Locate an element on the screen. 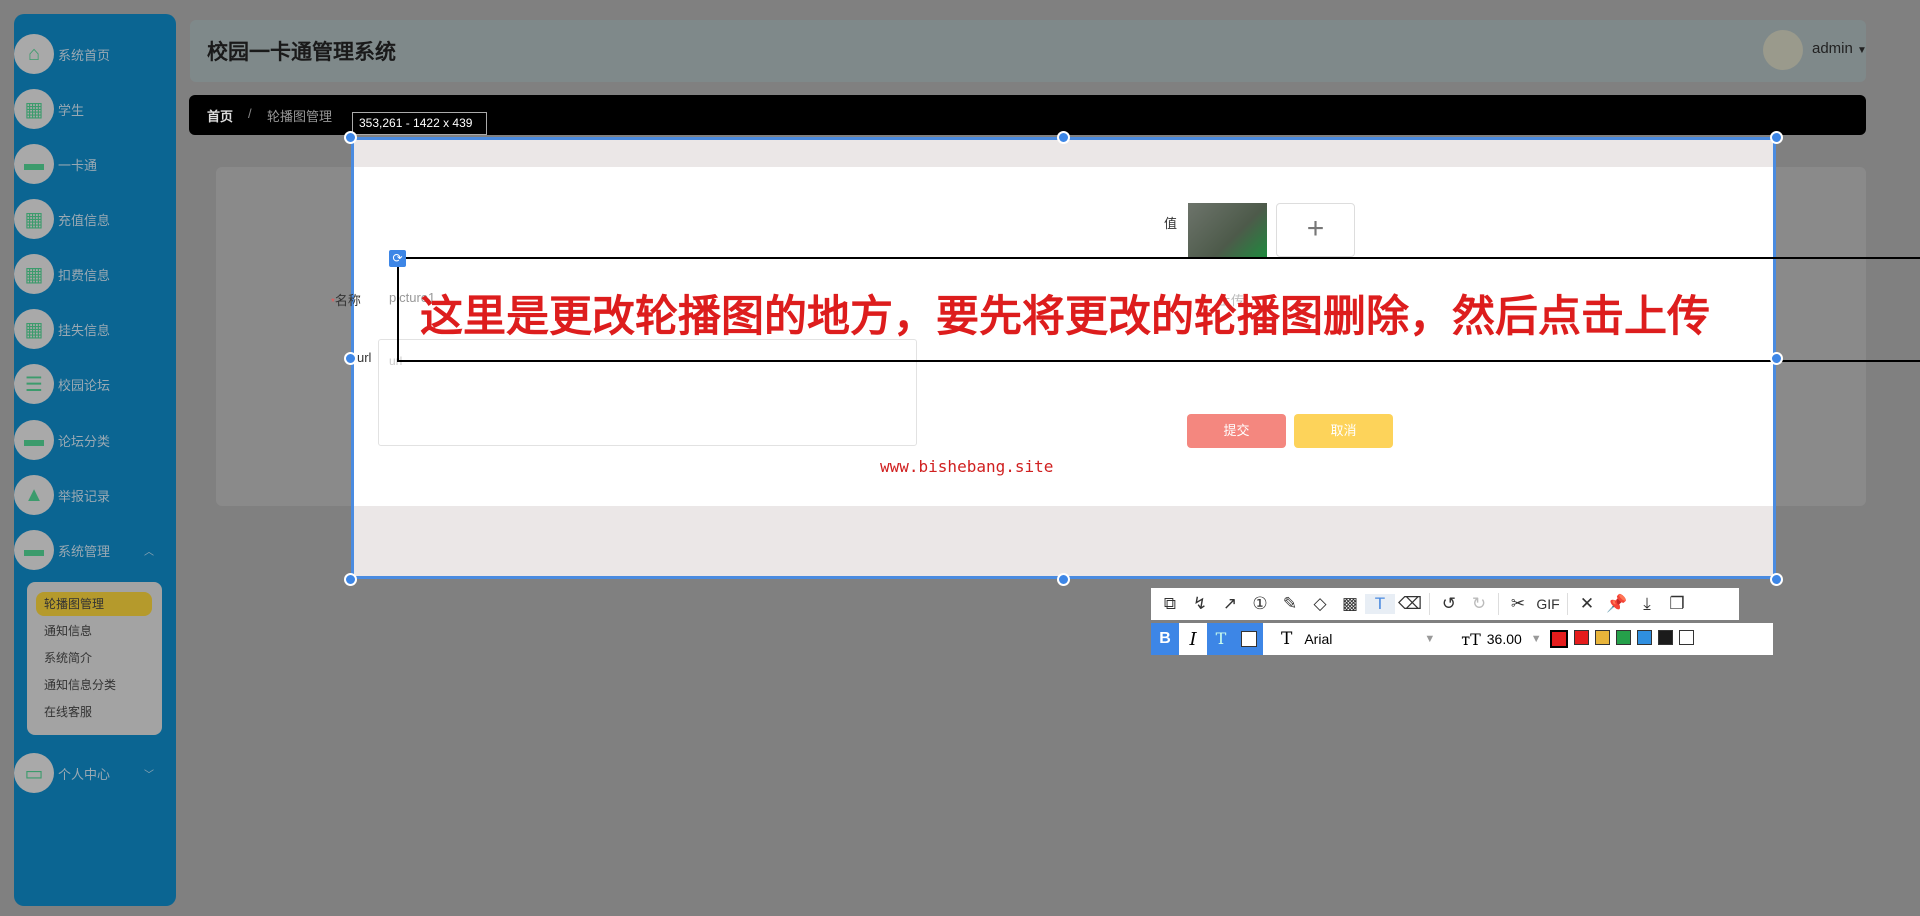  outline-text-icon: T is located at coordinates (1221, 639).